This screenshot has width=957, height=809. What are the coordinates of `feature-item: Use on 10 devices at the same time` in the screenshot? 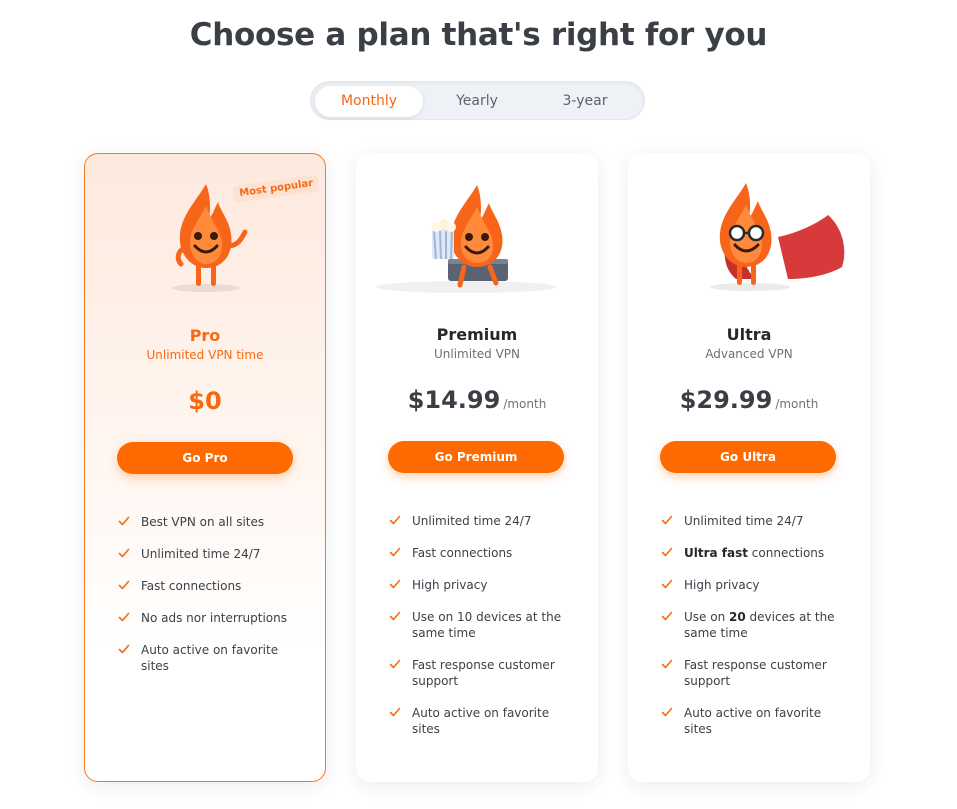 It's located at (484, 625).